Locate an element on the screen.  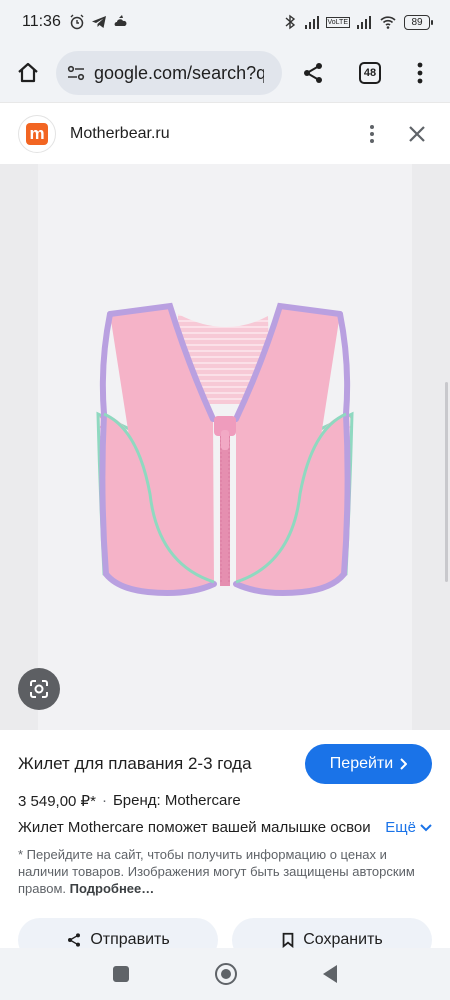
product-title: Жилет для плавания 2-3 года is located at coordinates (135, 763).